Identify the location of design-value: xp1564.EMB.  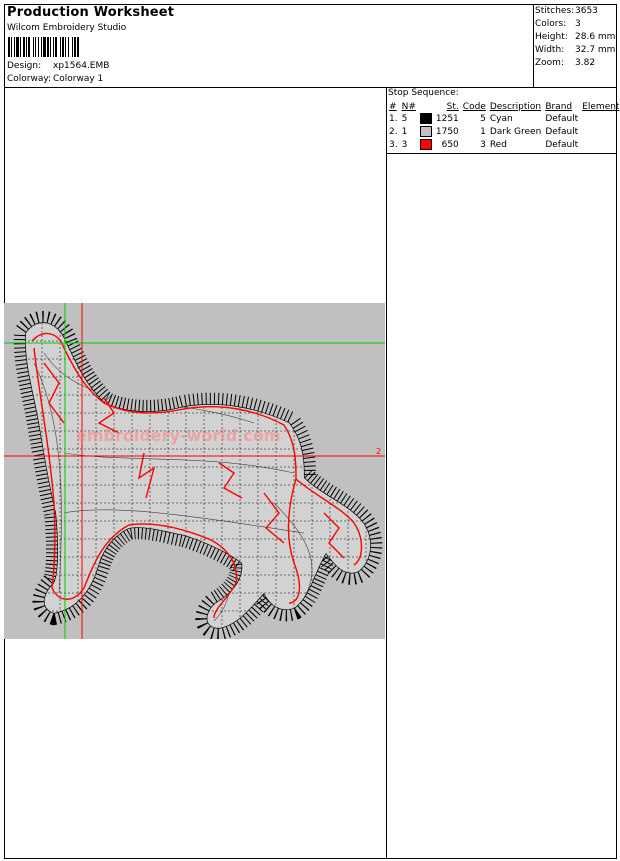
(81, 66).